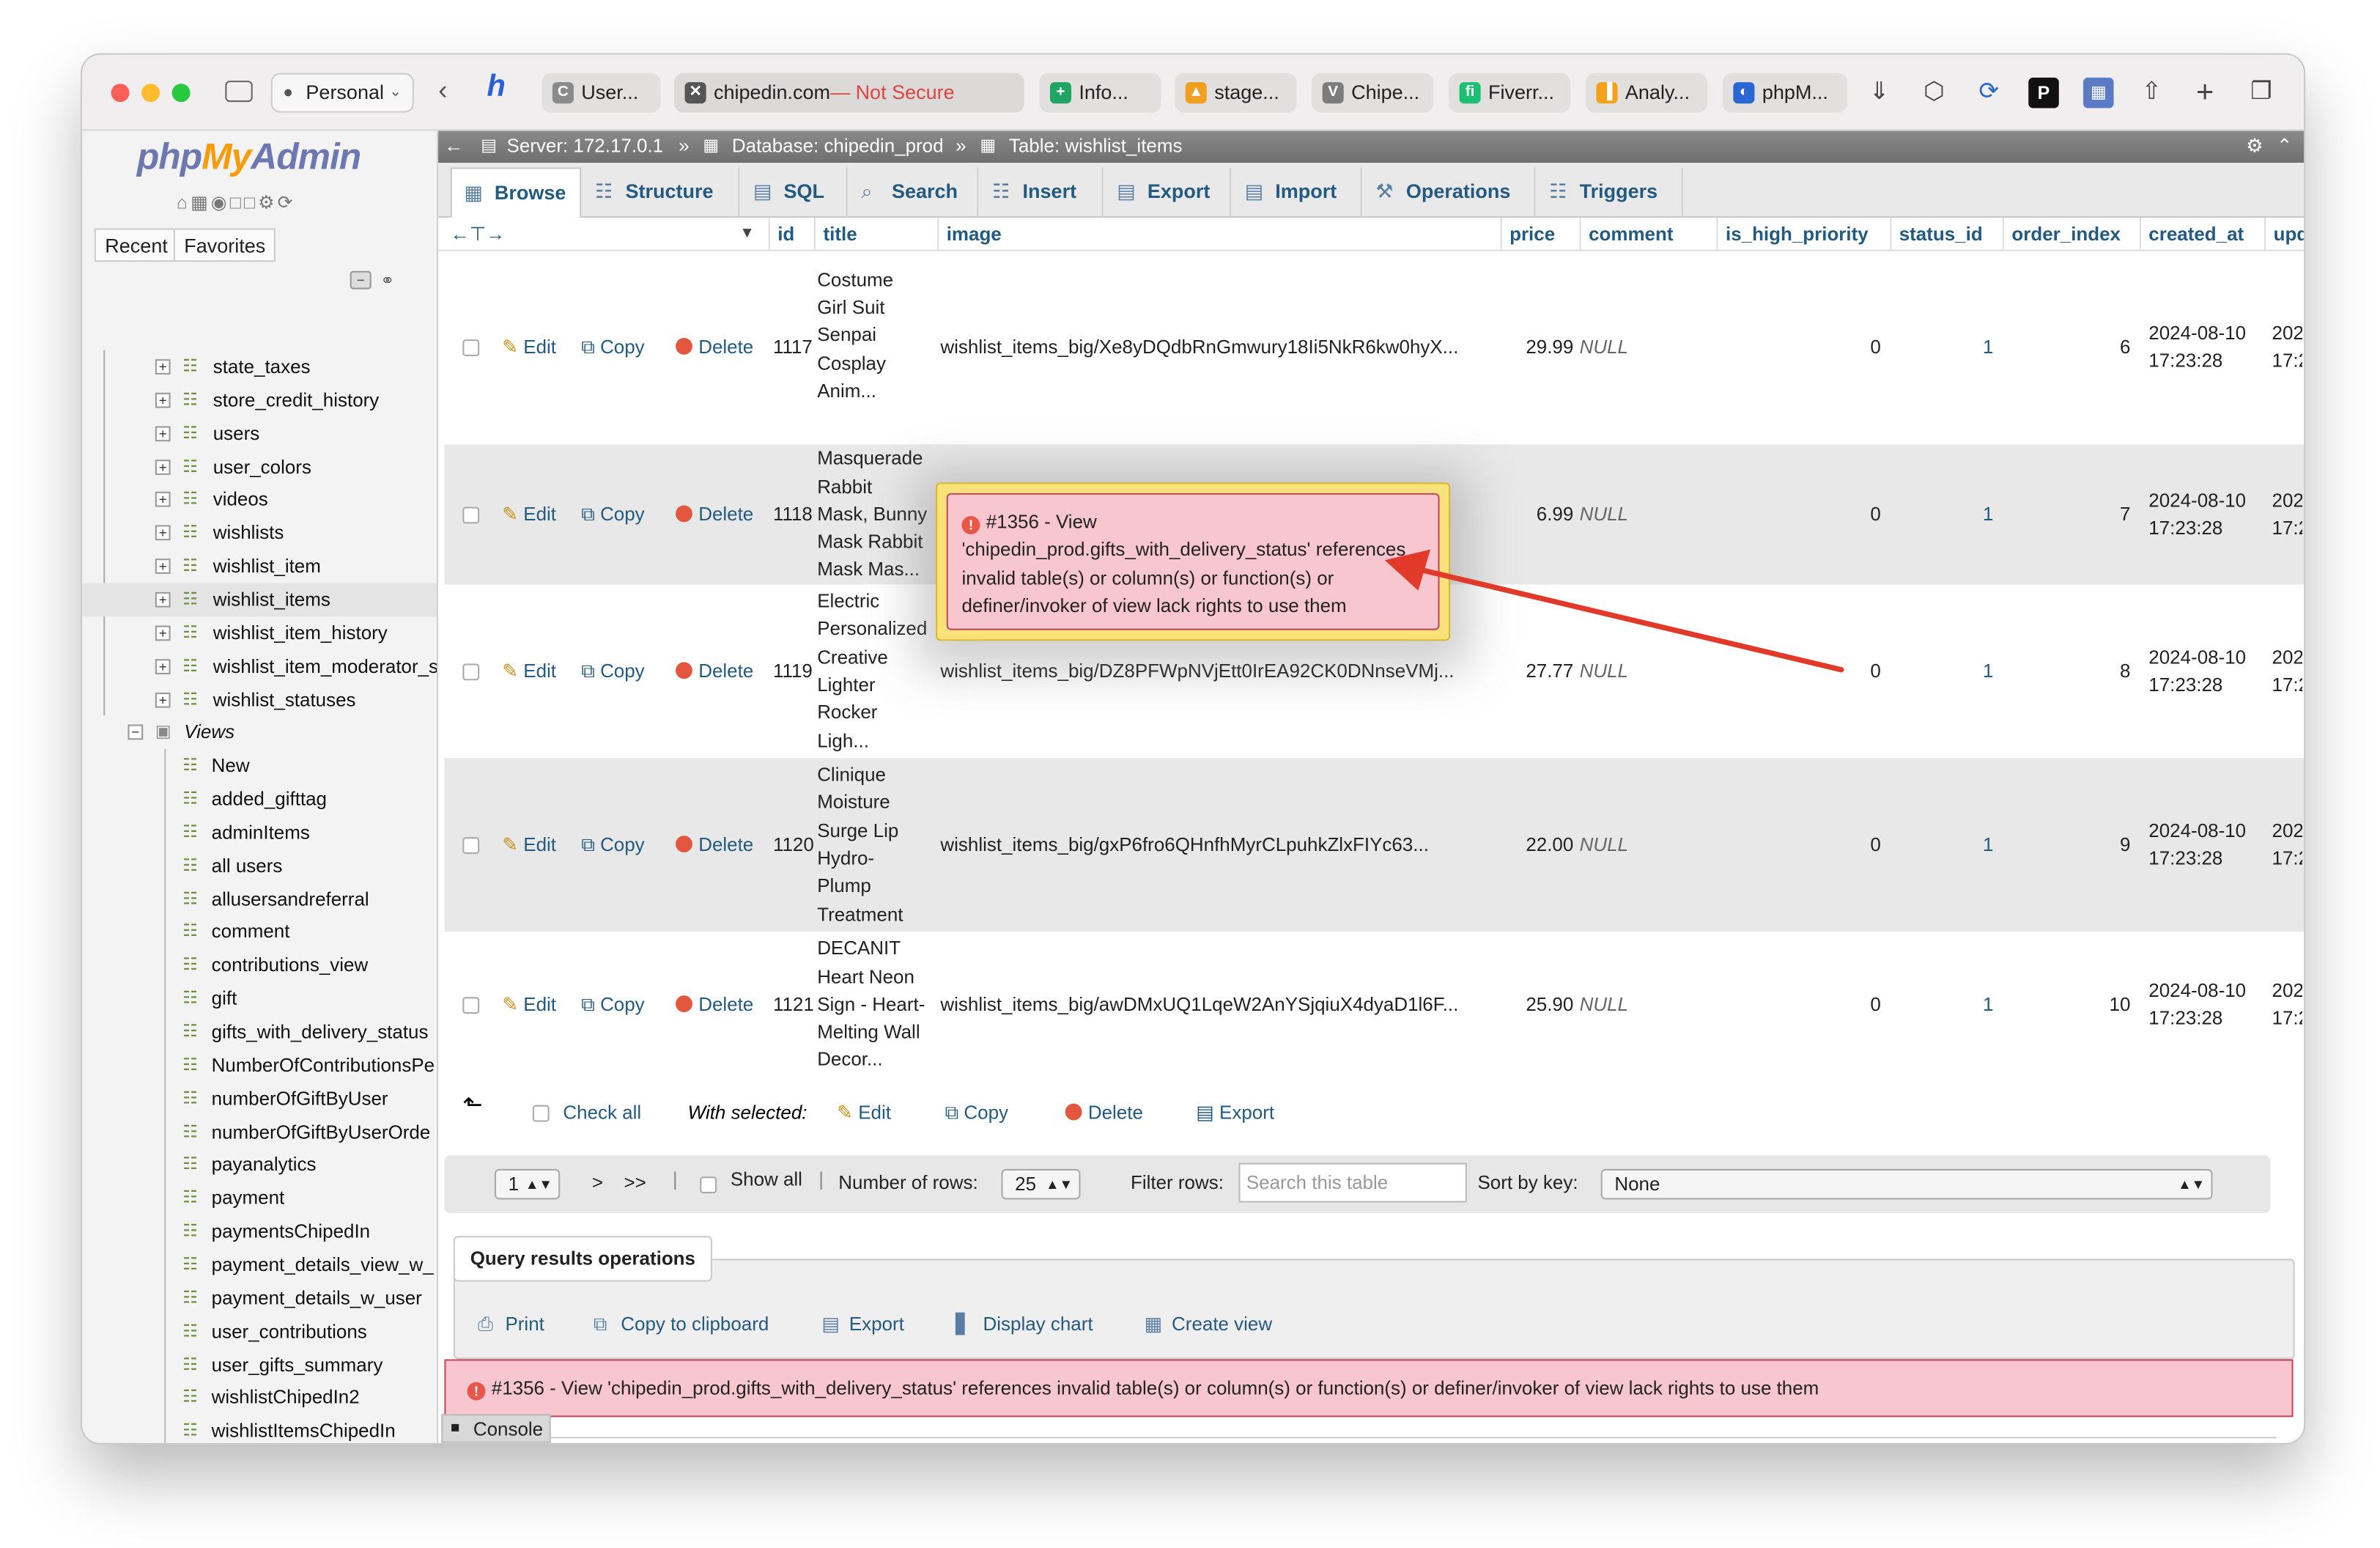  Describe the element at coordinates (838, 147) in the screenshot. I see `breadcrumb-database: Database: chipedin_prod` at that location.